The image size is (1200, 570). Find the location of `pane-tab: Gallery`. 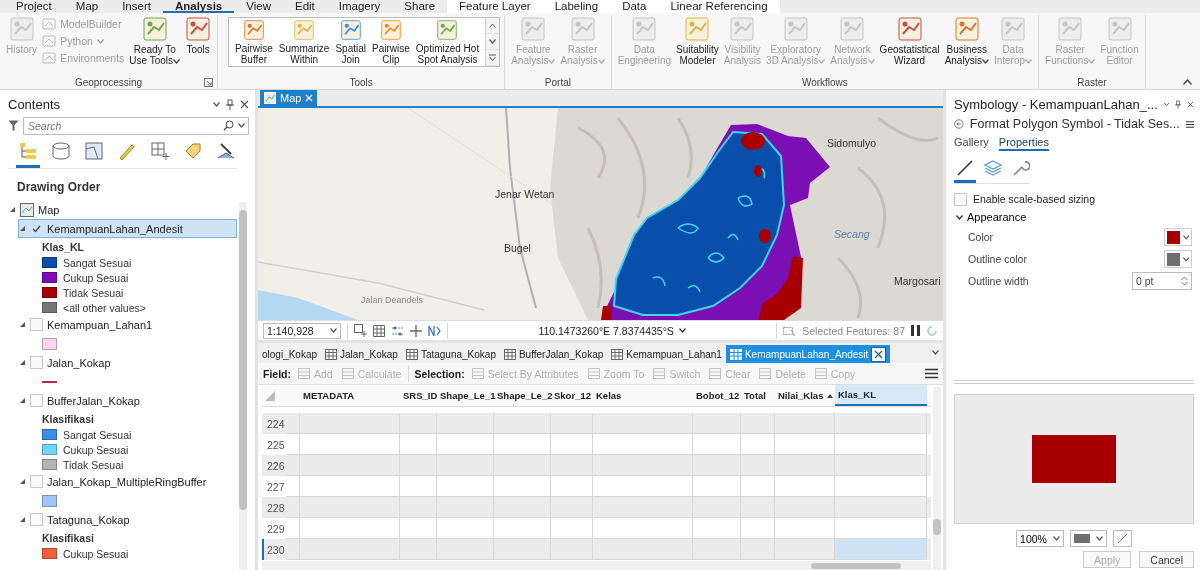

pane-tab: Gallery is located at coordinates (971, 143).